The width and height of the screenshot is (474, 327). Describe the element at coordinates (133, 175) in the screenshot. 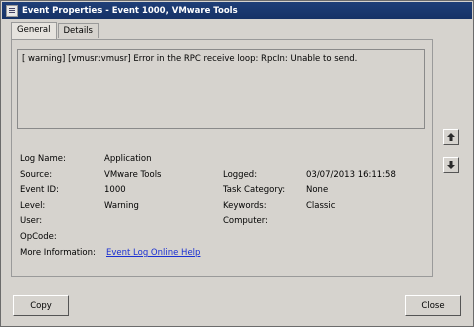

I see `source-value: VMware Tools` at that location.